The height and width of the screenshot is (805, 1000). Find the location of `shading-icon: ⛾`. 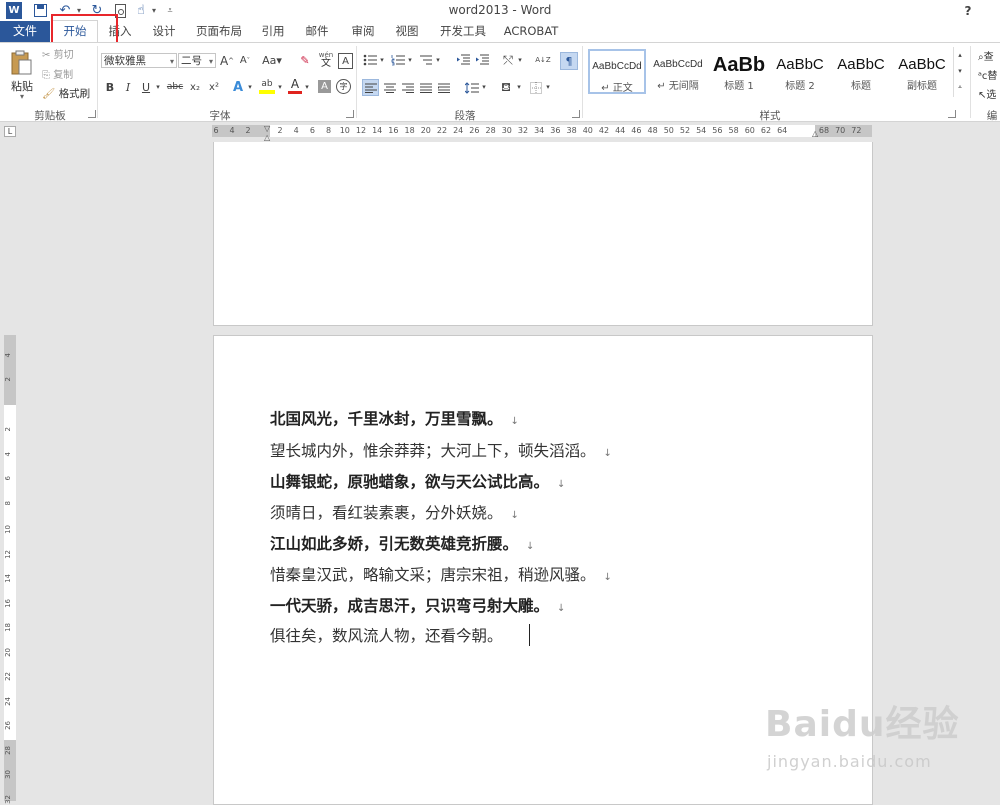

shading-icon: ⛾ is located at coordinates (506, 87).